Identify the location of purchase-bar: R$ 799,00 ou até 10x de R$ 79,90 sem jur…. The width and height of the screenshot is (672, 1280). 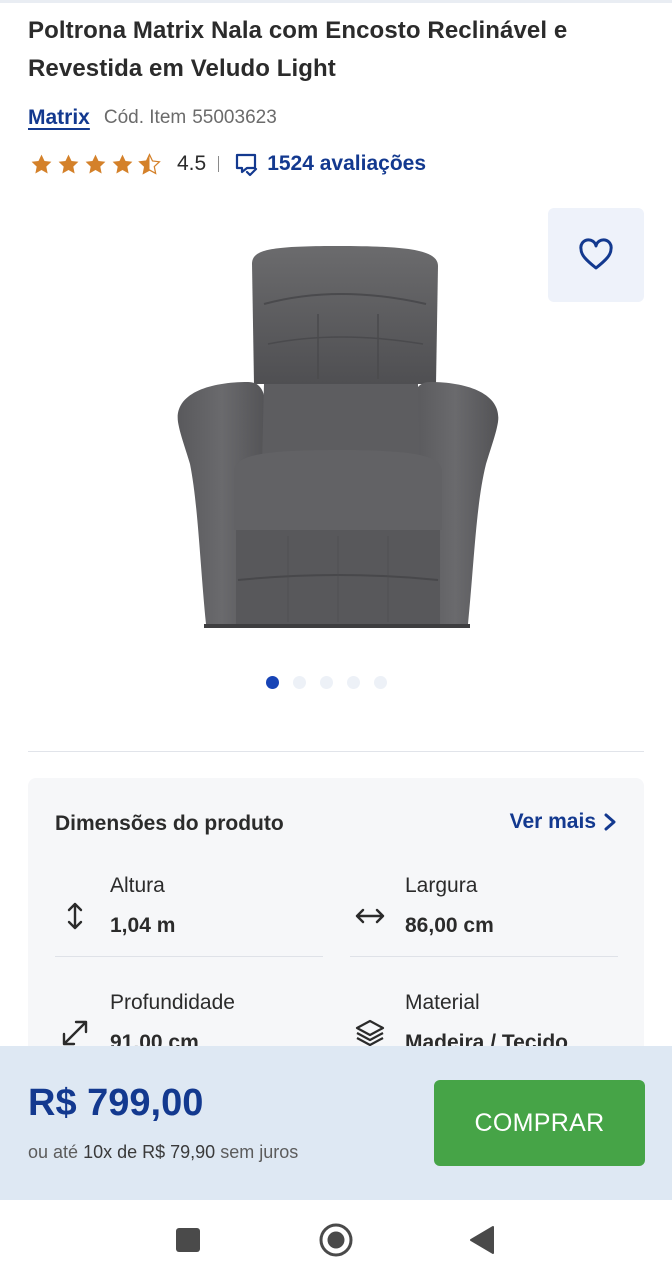
(336, 1123).